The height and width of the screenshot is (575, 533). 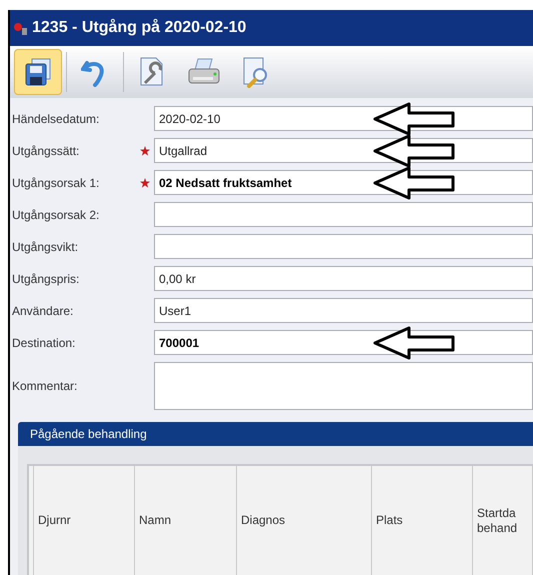 I want to click on column-header: Diagnos, so click(x=304, y=520).